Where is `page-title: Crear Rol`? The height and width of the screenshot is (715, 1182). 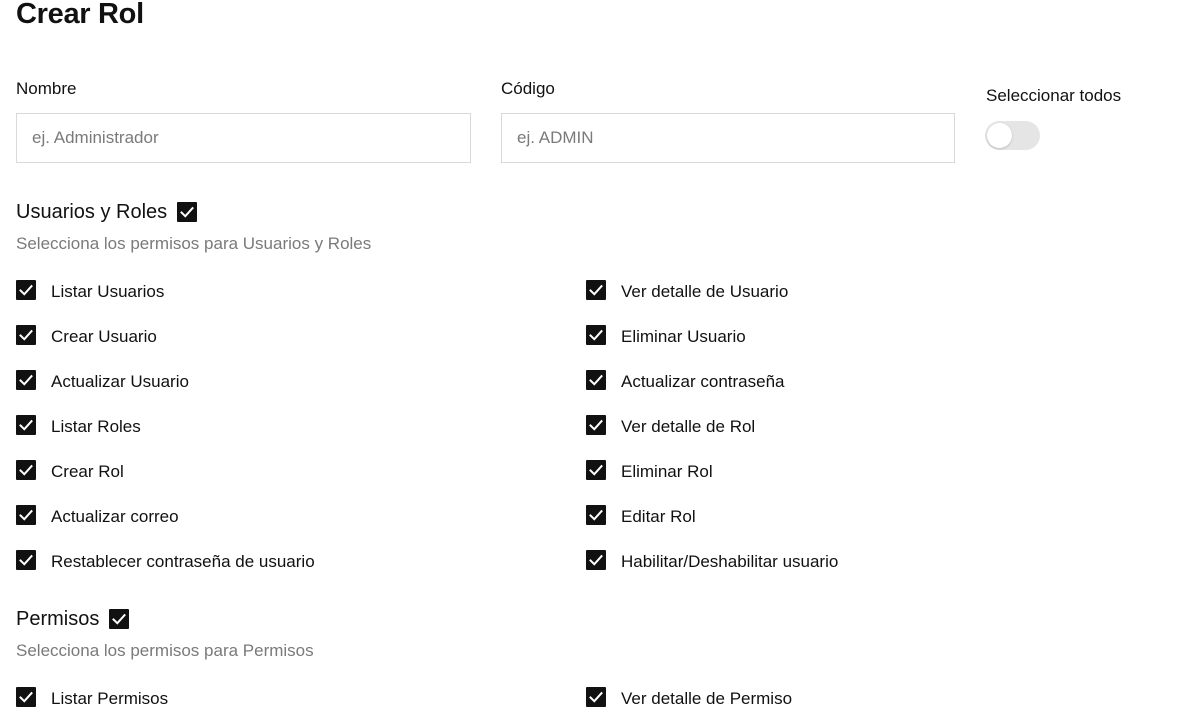 page-title: Crear Rol is located at coordinates (80, 15).